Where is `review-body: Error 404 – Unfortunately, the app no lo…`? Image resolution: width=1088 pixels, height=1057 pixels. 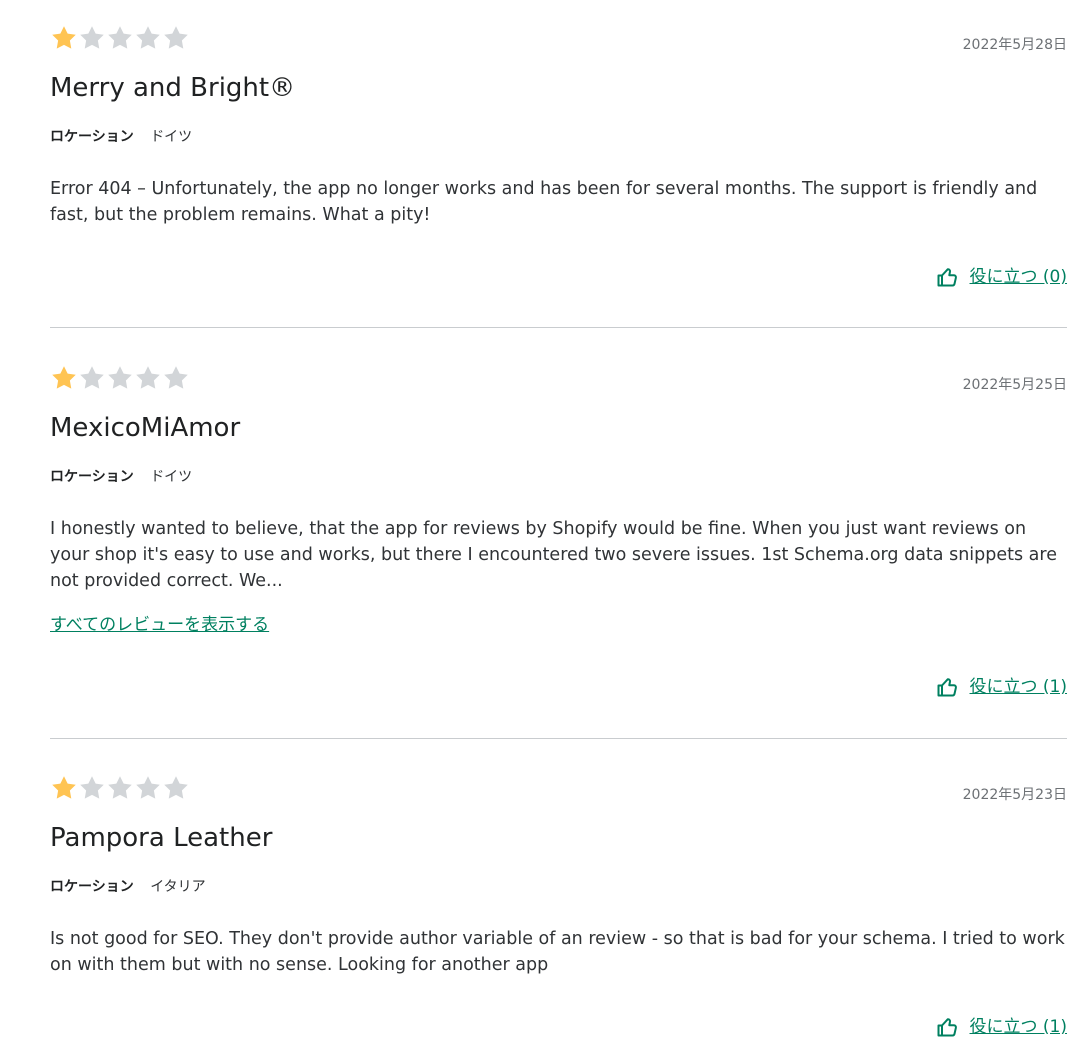 review-body: Error 404 – Unfortunately, the app no lo… is located at coordinates (544, 202).